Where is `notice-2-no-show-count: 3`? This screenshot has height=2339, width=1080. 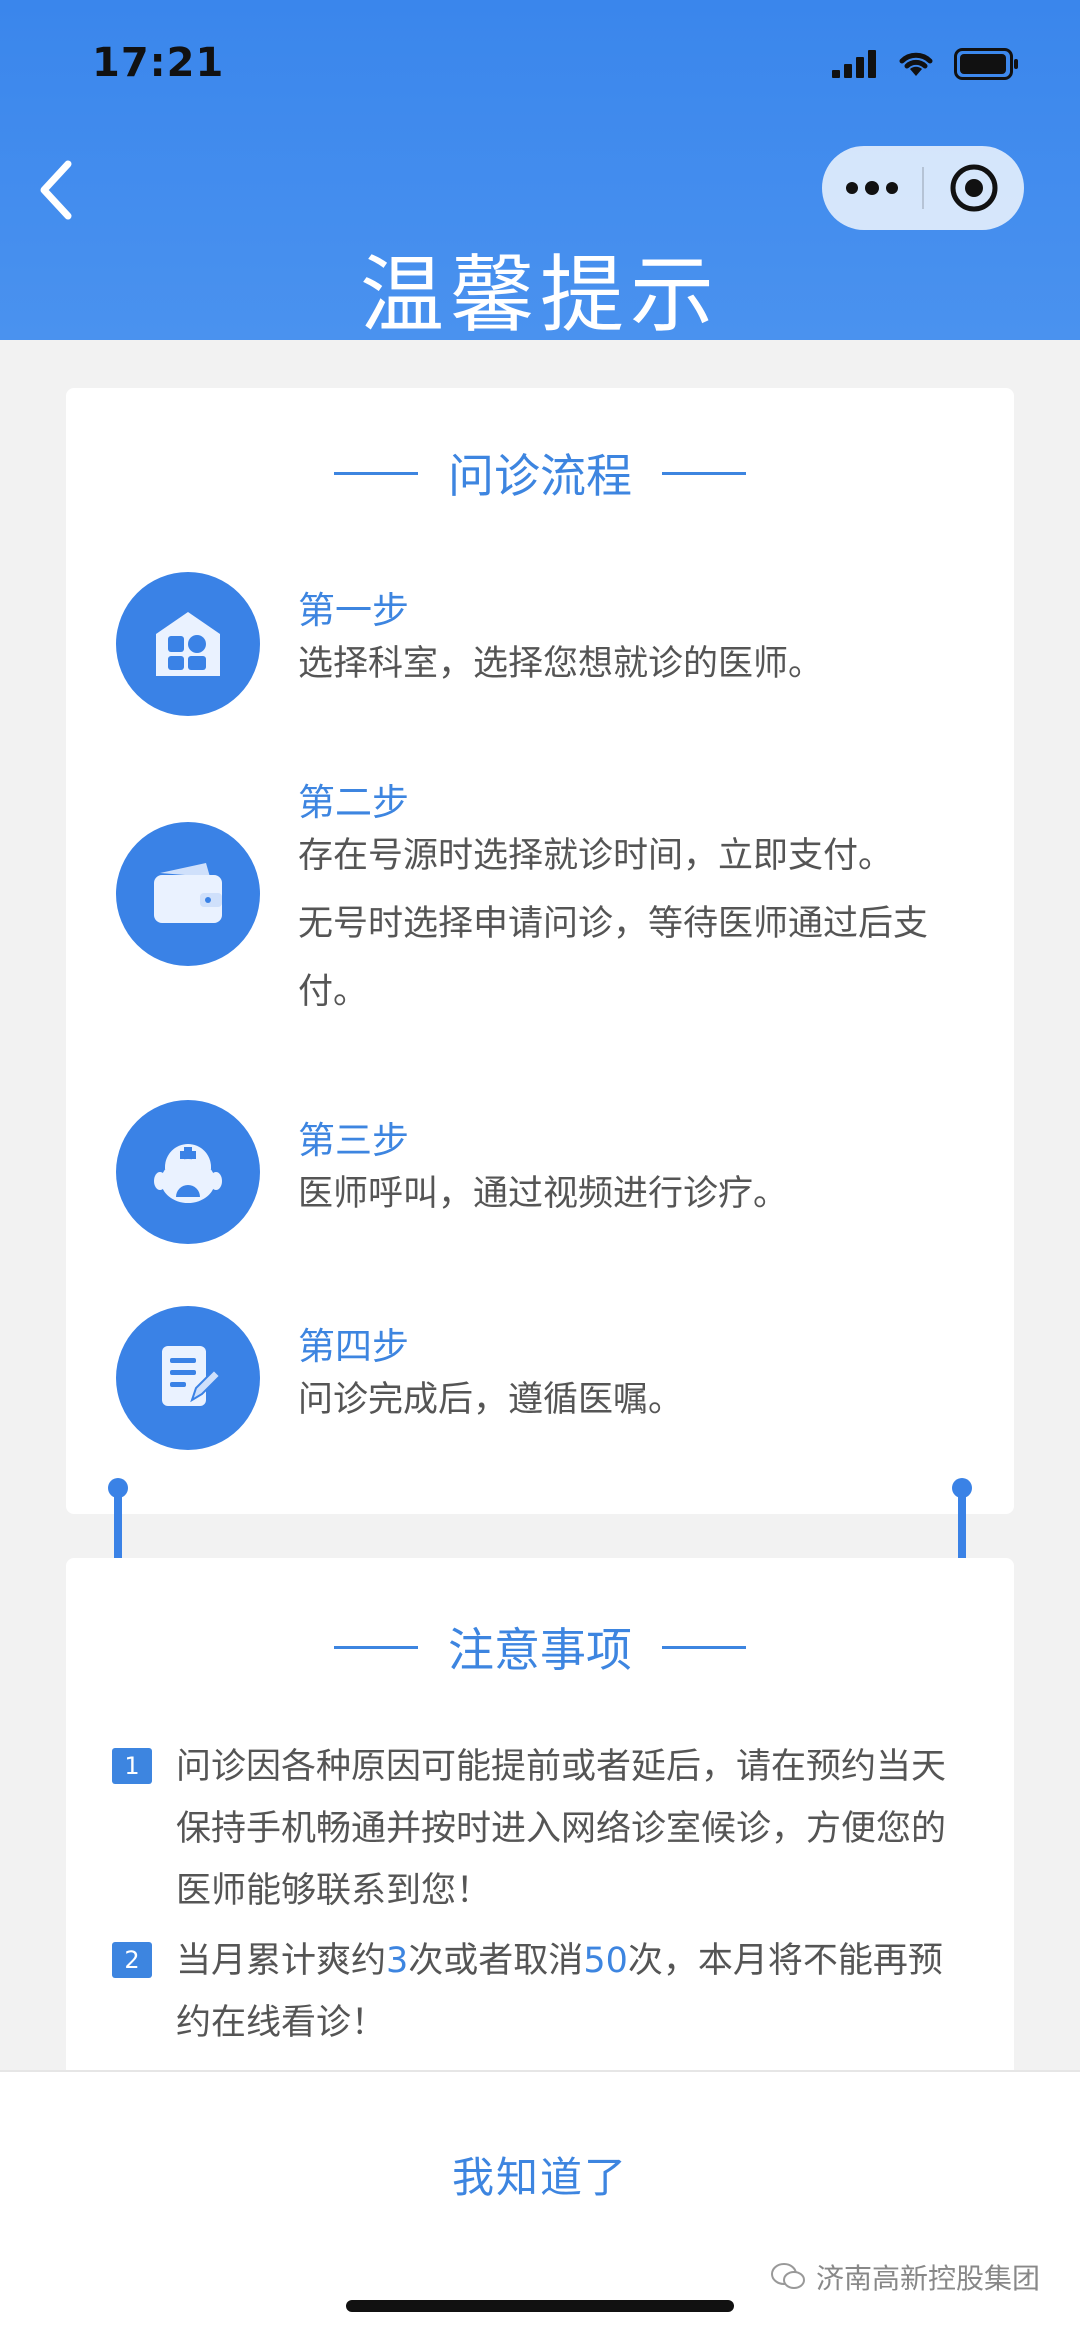
notice-2-no-show-count: 3 is located at coordinates (397, 1961).